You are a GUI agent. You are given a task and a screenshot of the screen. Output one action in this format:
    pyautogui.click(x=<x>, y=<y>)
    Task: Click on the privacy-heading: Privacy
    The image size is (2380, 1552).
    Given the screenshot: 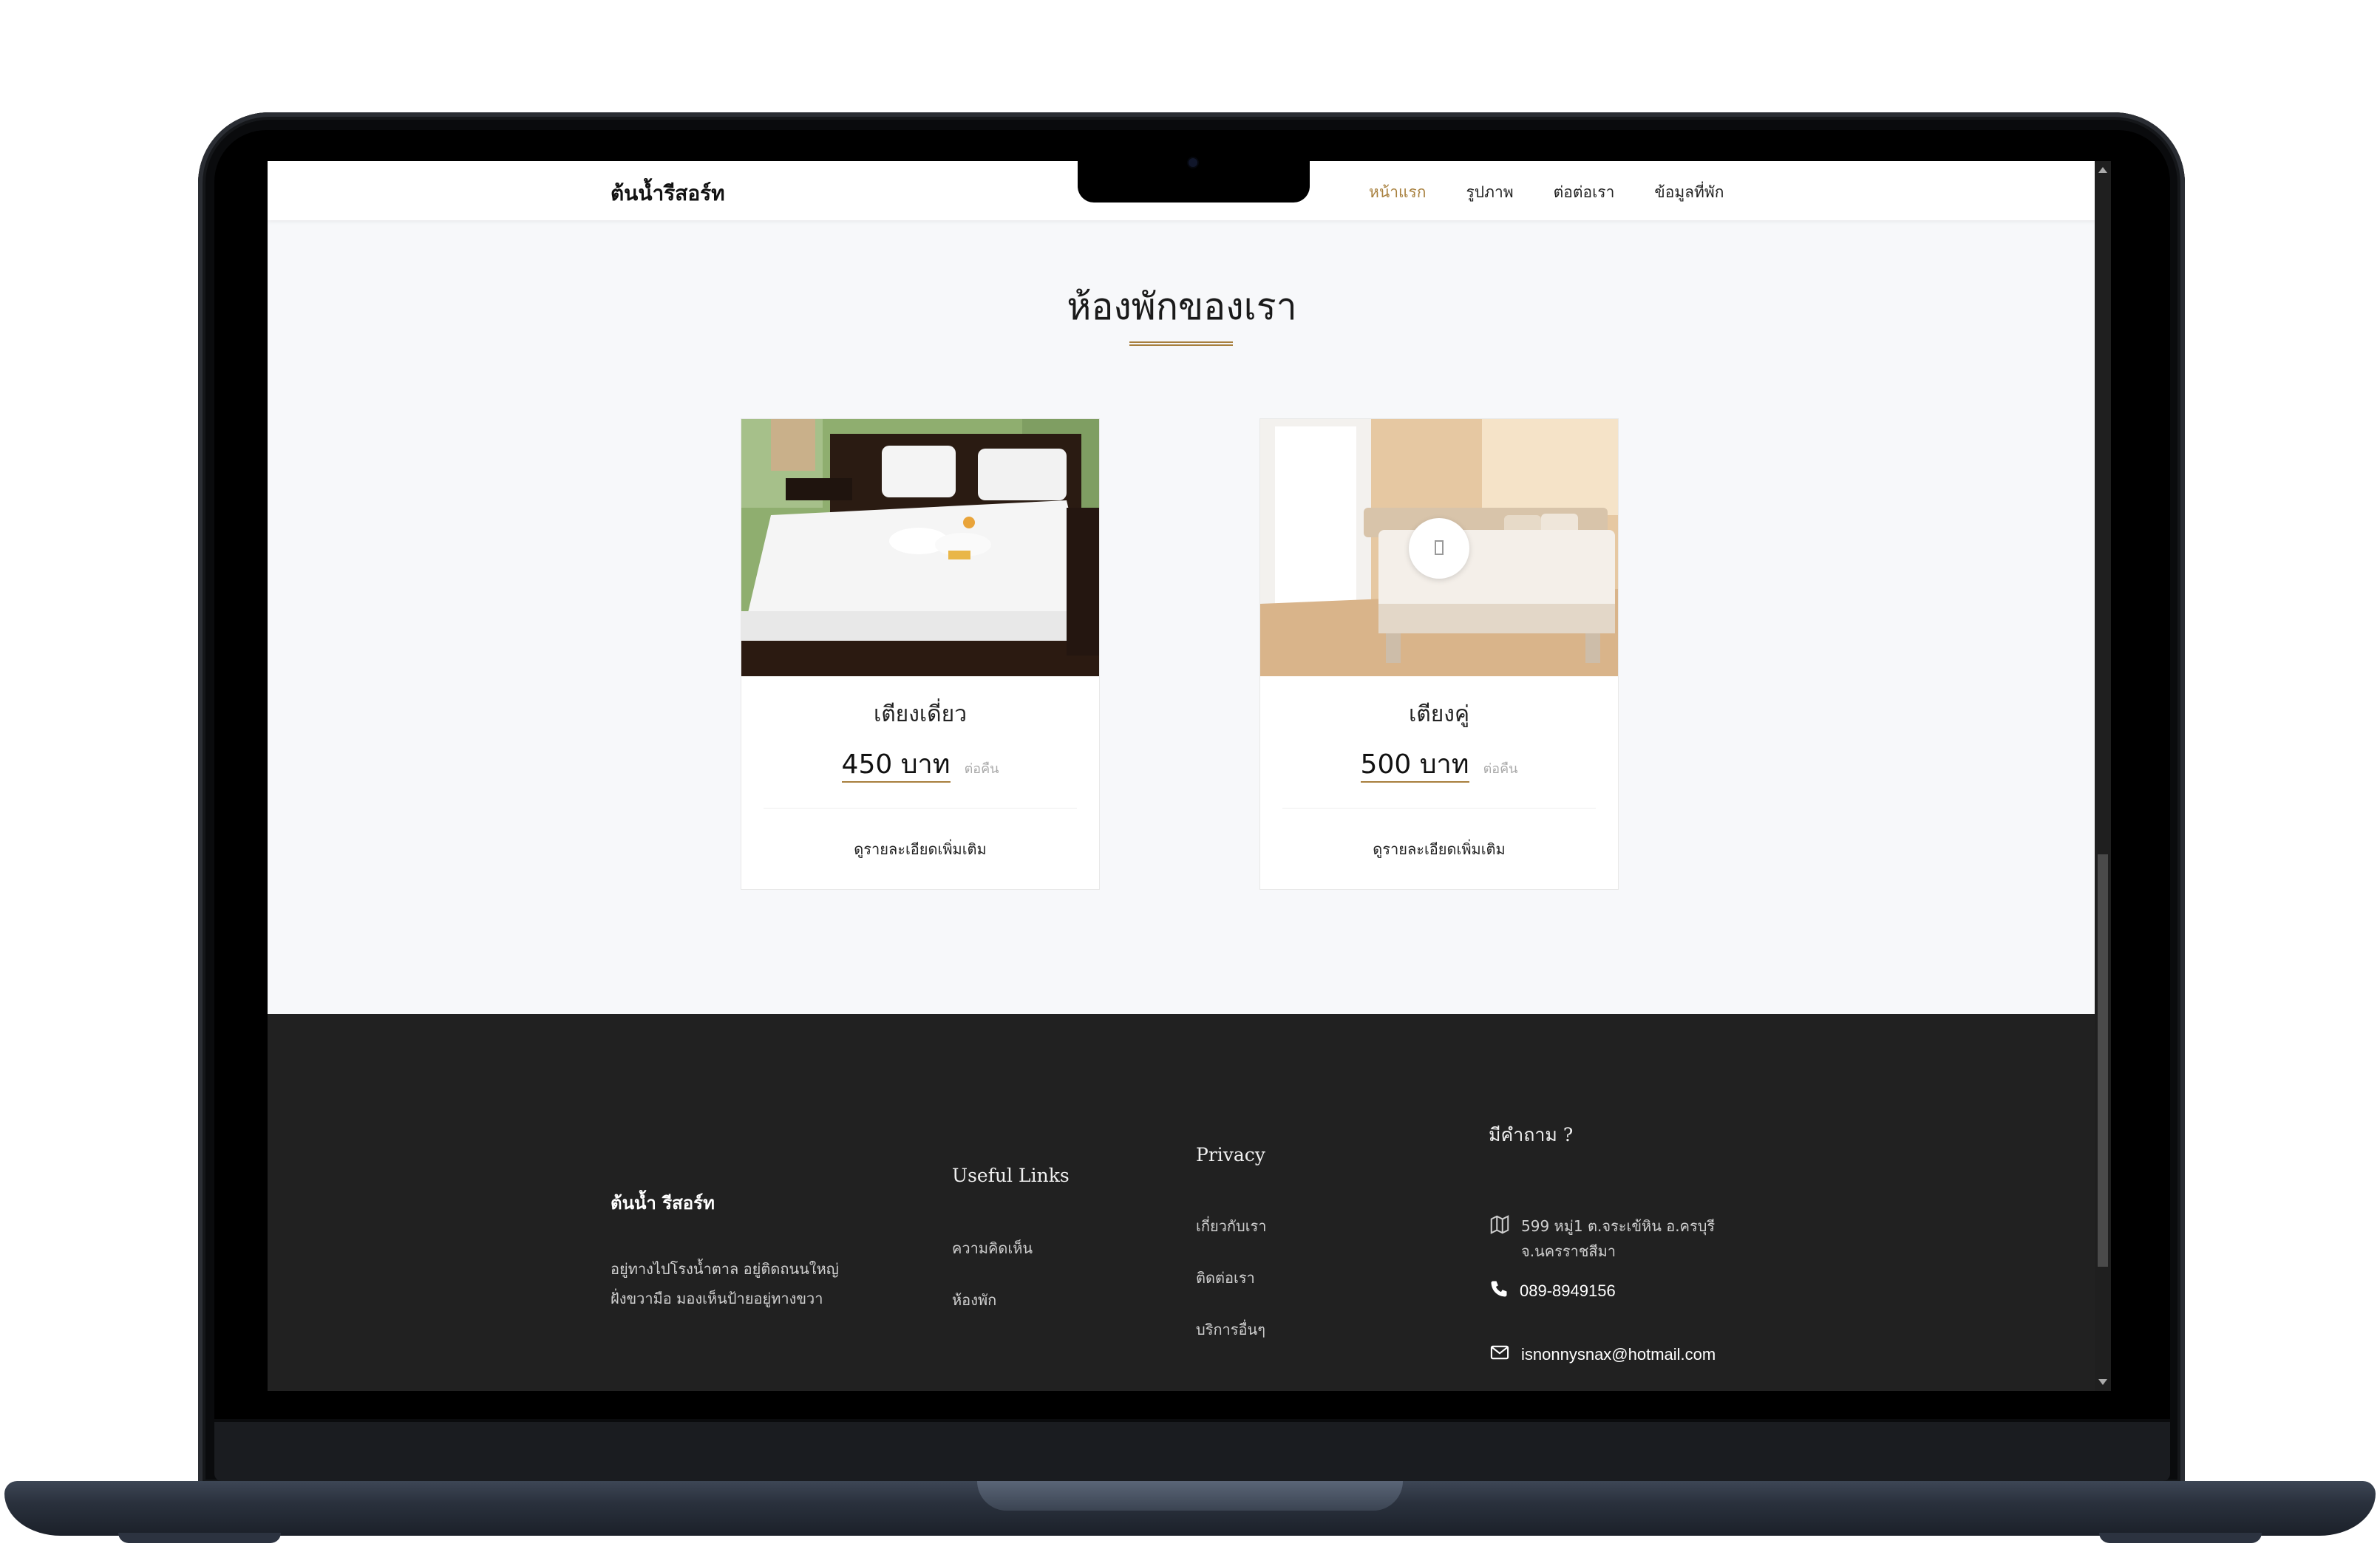 What is the action you would take?
    pyautogui.click(x=1230, y=1154)
    